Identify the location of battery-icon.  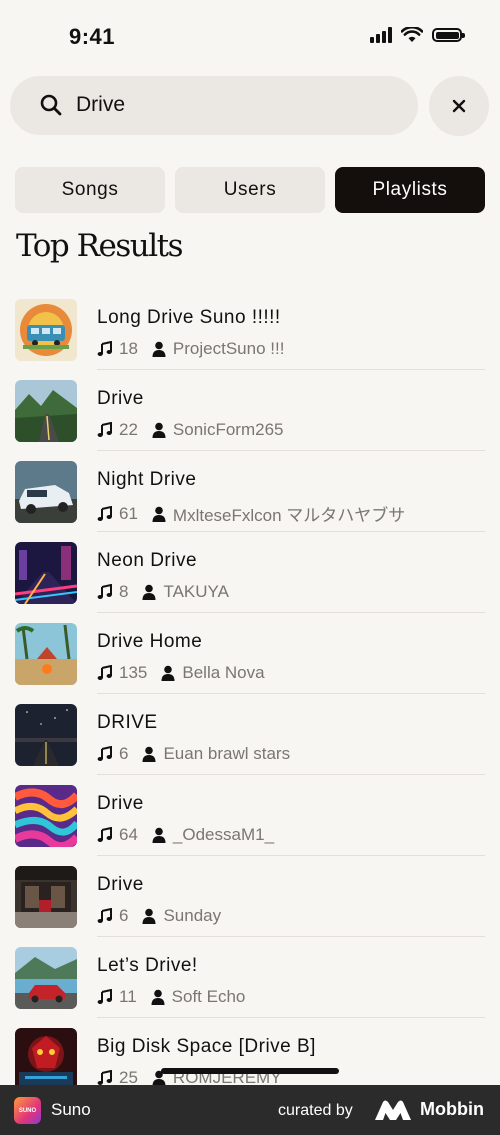
(448, 35).